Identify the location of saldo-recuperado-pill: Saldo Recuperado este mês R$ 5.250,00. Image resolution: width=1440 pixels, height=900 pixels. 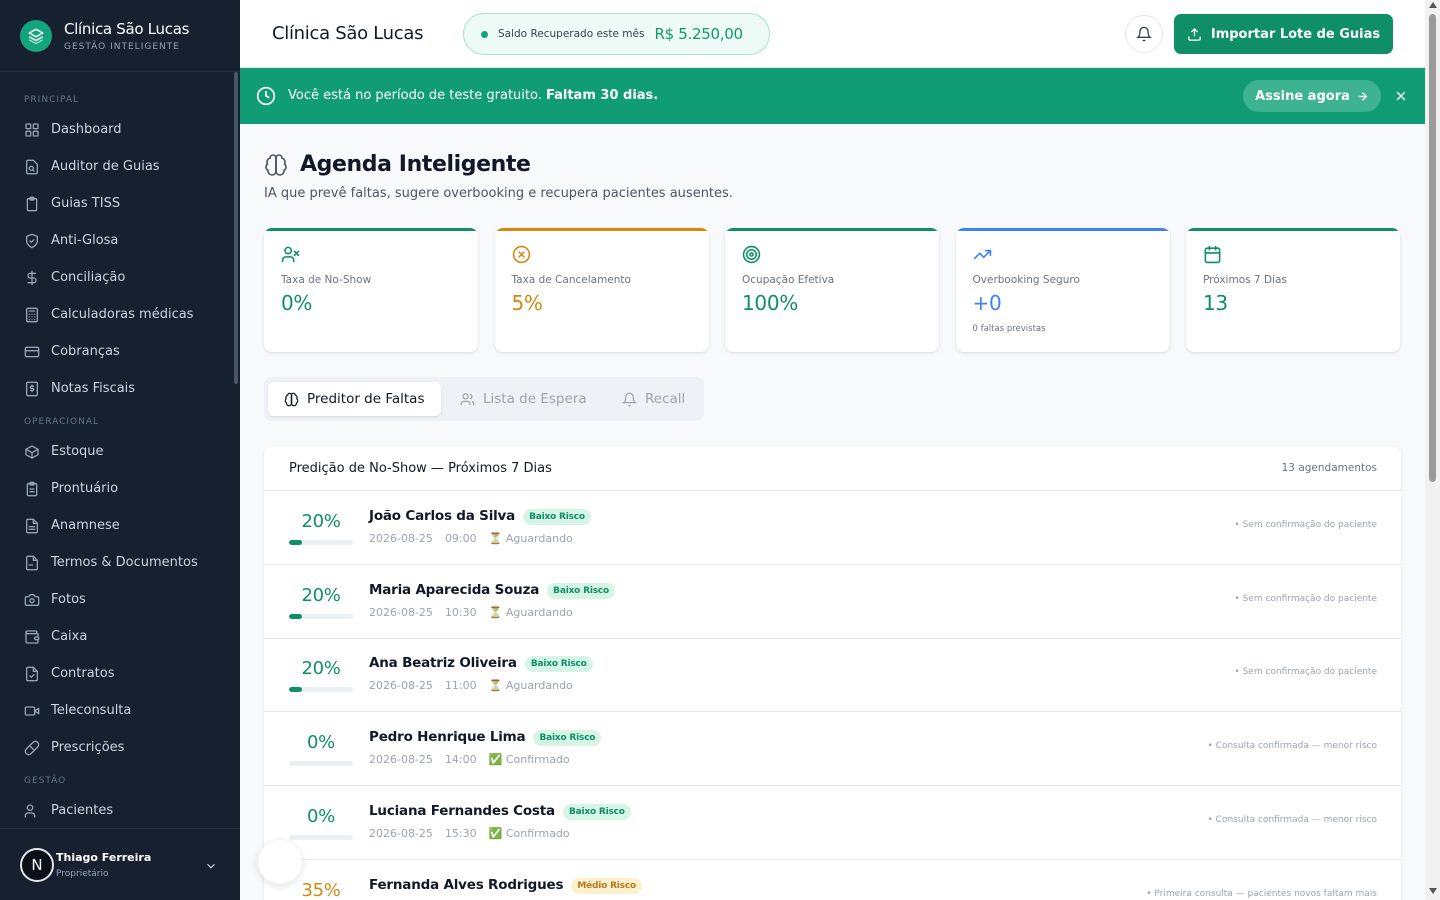
(616, 34).